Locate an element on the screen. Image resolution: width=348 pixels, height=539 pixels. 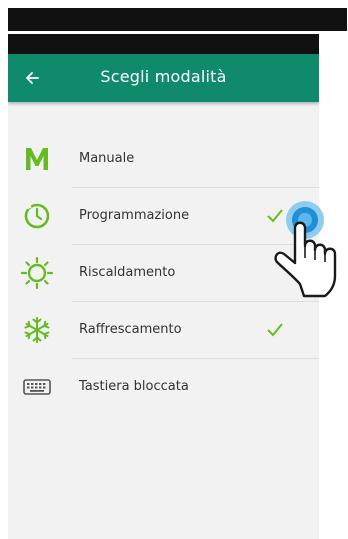
mode-item-riscaldamento: Riscaldamento is located at coordinates (163, 273).